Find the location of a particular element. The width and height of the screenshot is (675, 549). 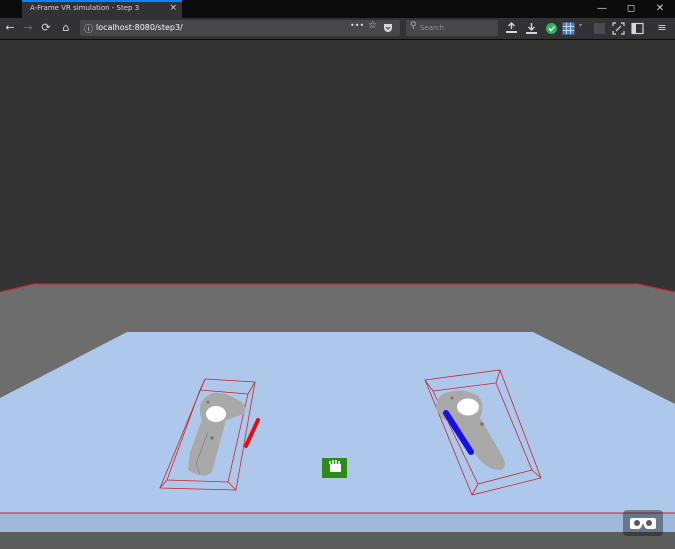

overflow-chevron-icon: ▾ is located at coordinates (580, 25).